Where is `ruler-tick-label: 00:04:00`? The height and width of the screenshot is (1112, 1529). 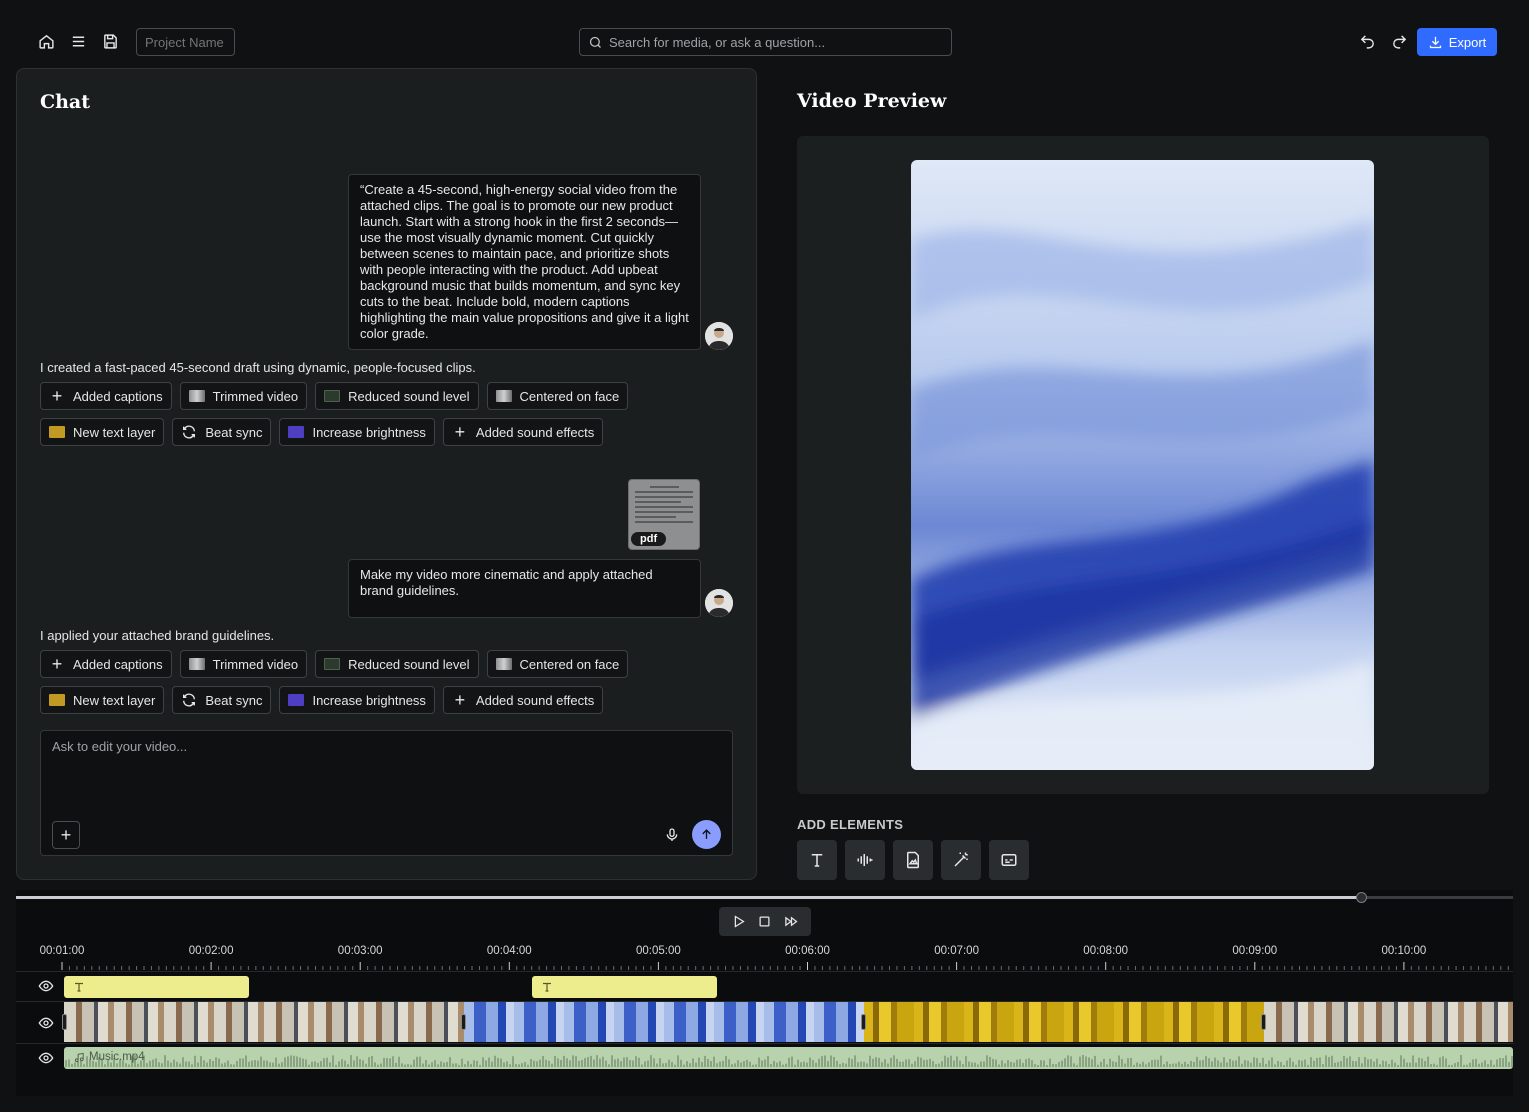 ruler-tick-label: 00:04:00 is located at coordinates (509, 951).